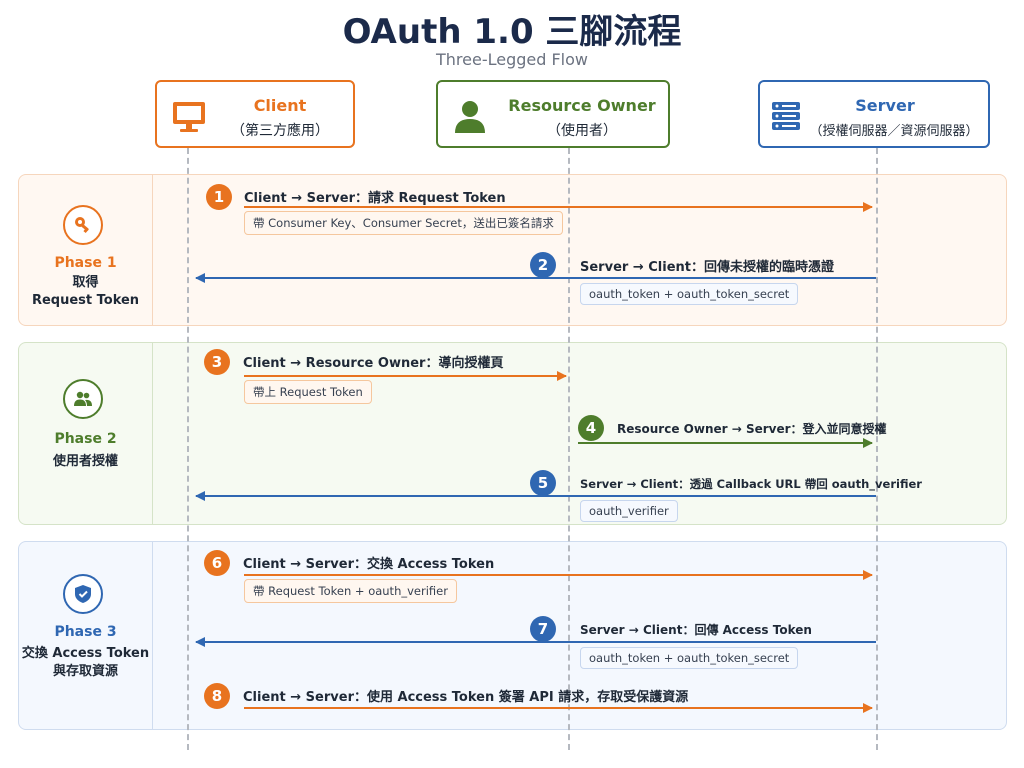  What do you see at coordinates (219, 197) in the screenshot?
I see `step-1-number: 1` at bounding box center [219, 197].